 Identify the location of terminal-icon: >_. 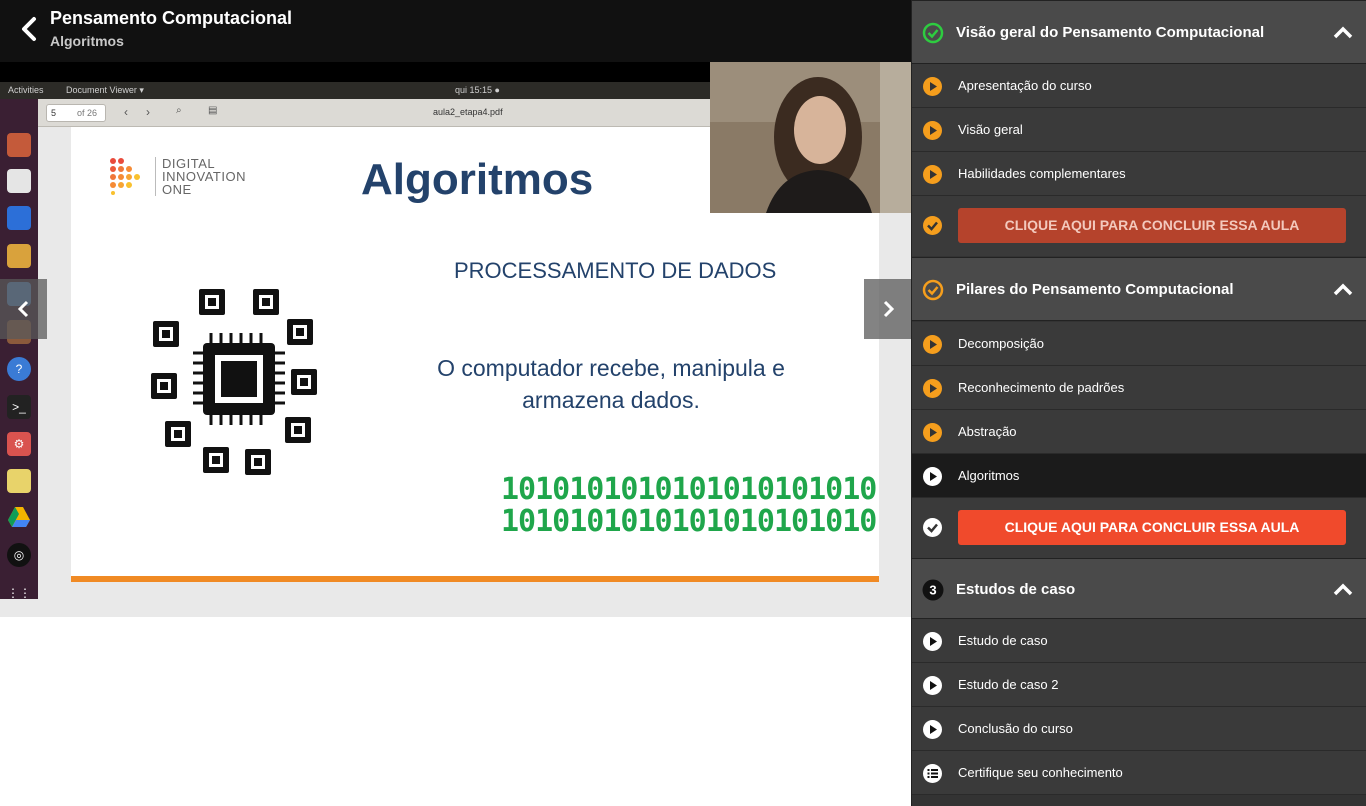
(19, 407).